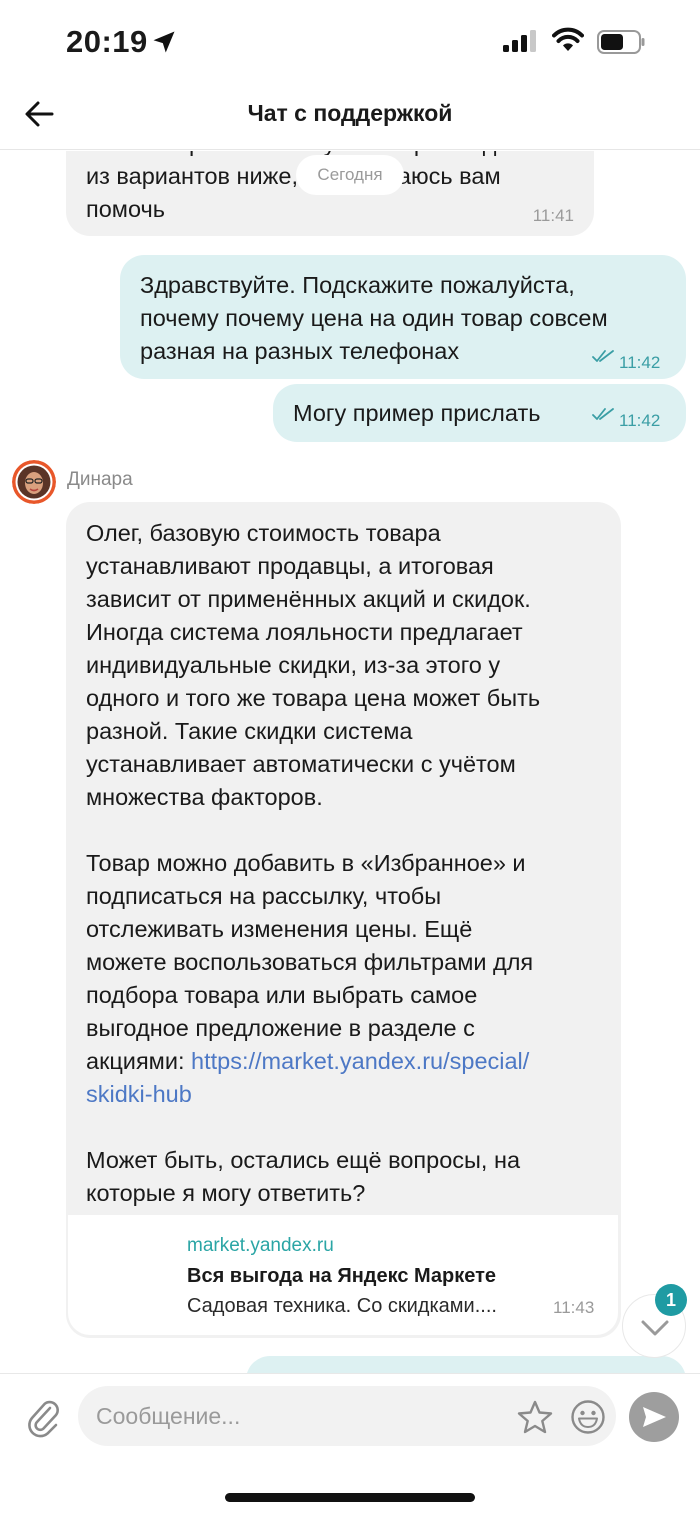  What do you see at coordinates (360, 1061) in the screenshot?
I see `message-link: https://market.yandex.ru/special/` at bounding box center [360, 1061].